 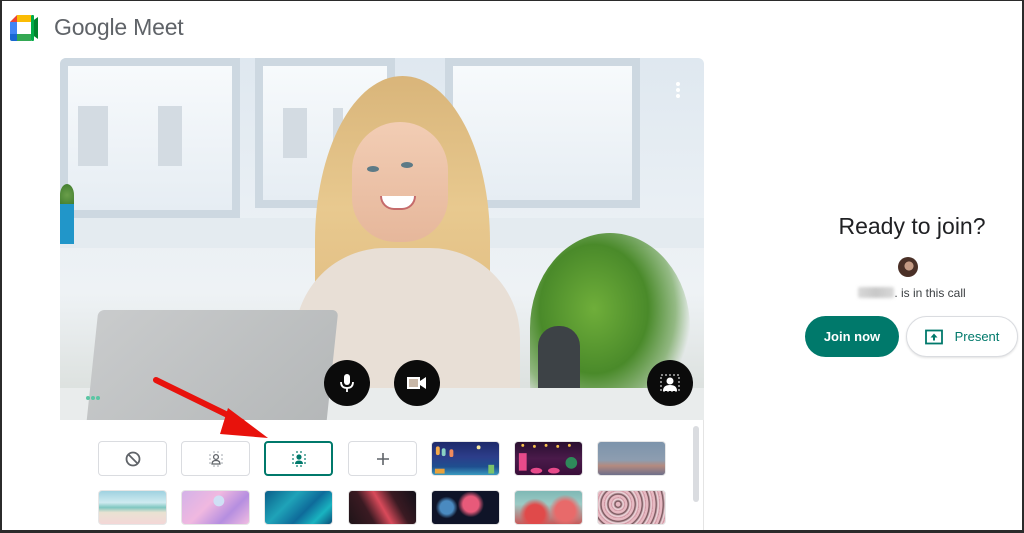 I want to click on plus-icon, so click(x=382, y=458).